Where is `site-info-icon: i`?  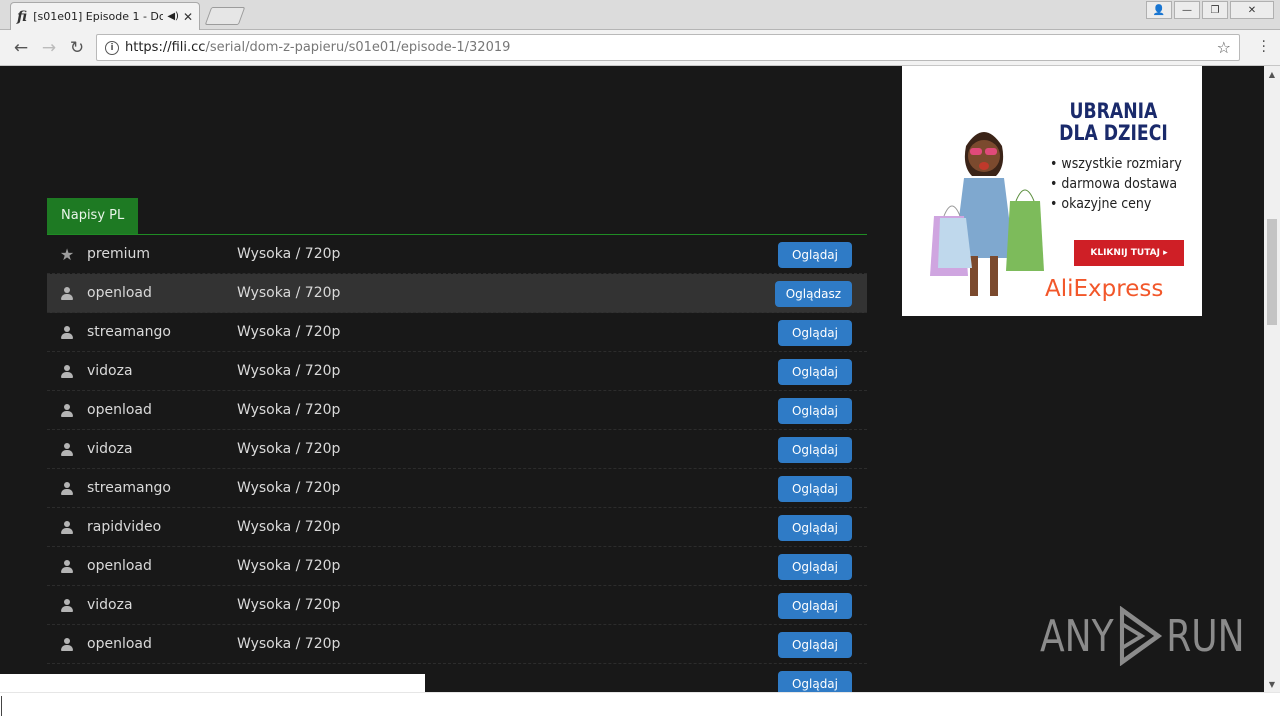 site-info-icon: i is located at coordinates (112, 47).